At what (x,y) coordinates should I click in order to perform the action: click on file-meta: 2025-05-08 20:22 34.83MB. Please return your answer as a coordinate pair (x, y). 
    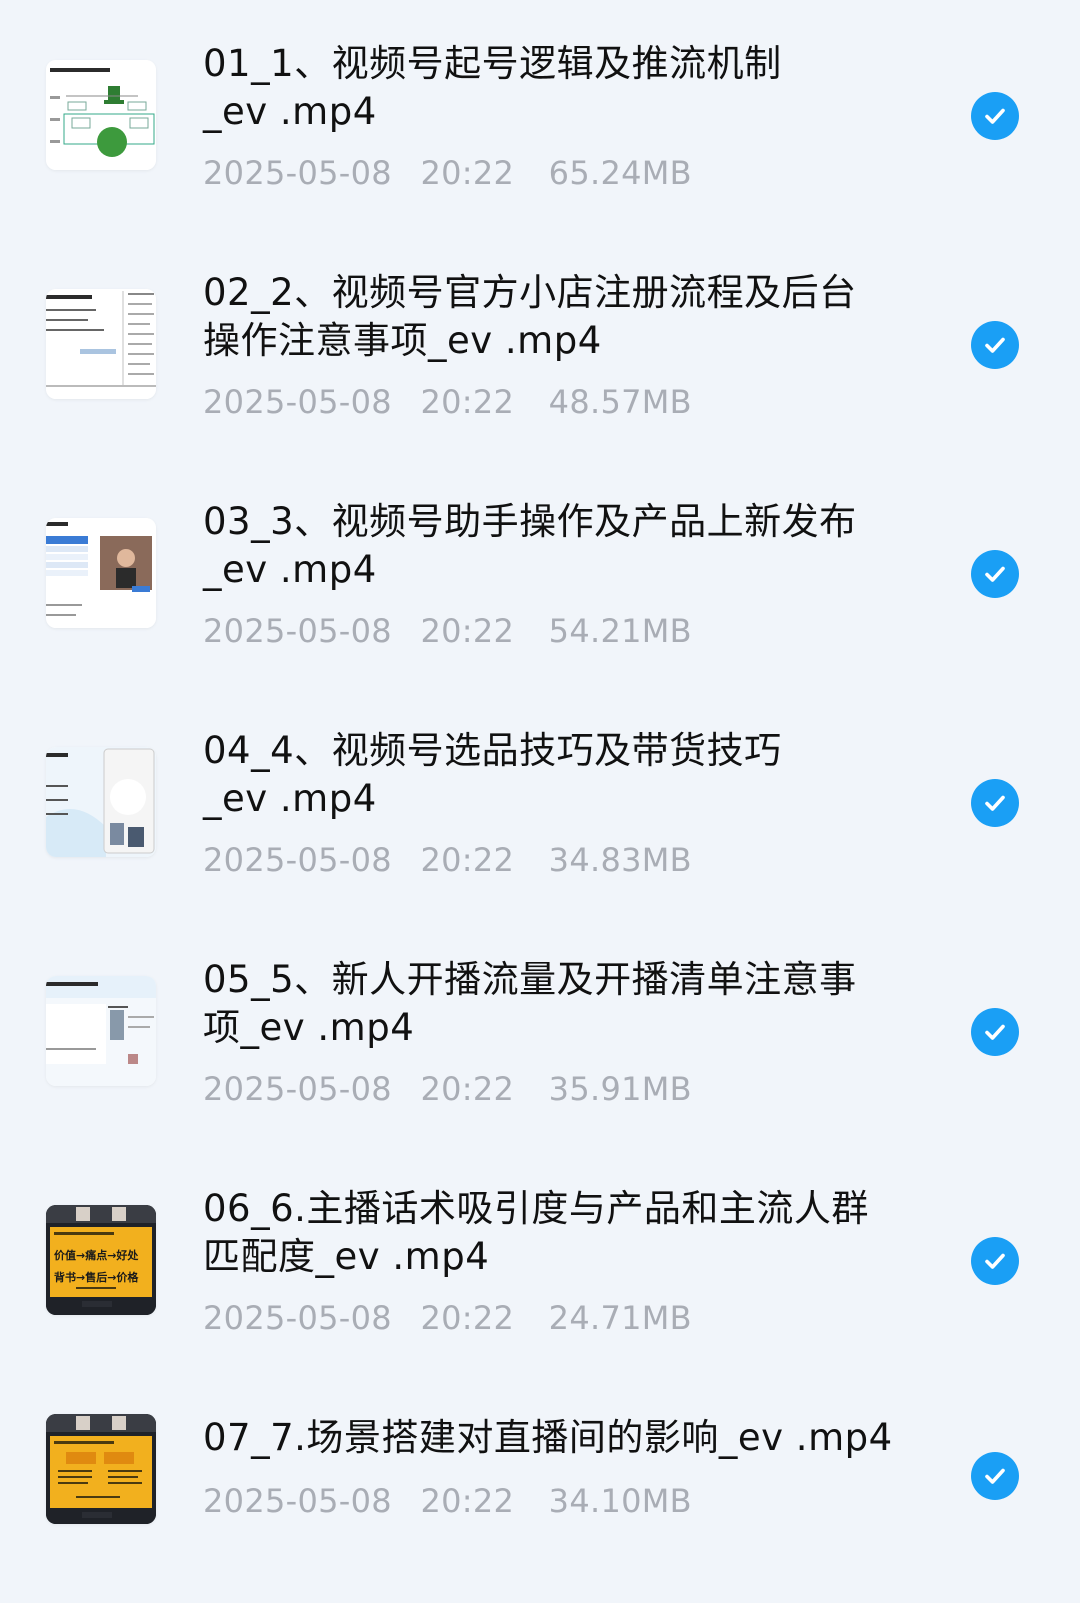
    Looking at the image, I should click on (447, 860).